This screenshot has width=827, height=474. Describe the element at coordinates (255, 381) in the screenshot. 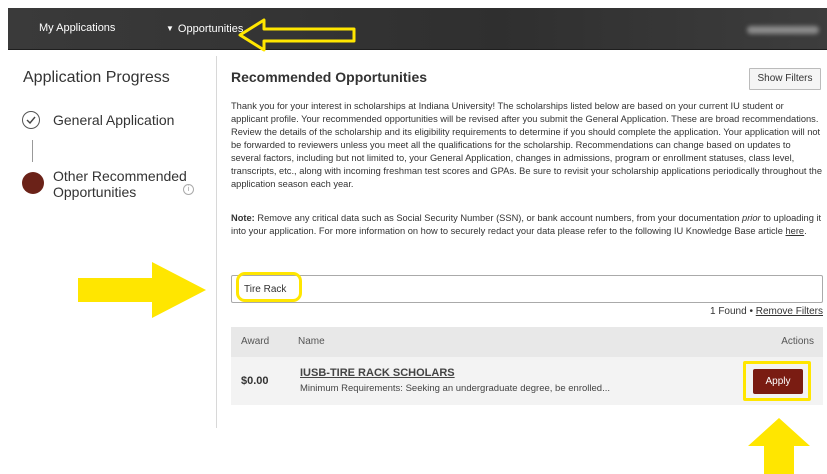

I see `award-value: $0.00` at that location.